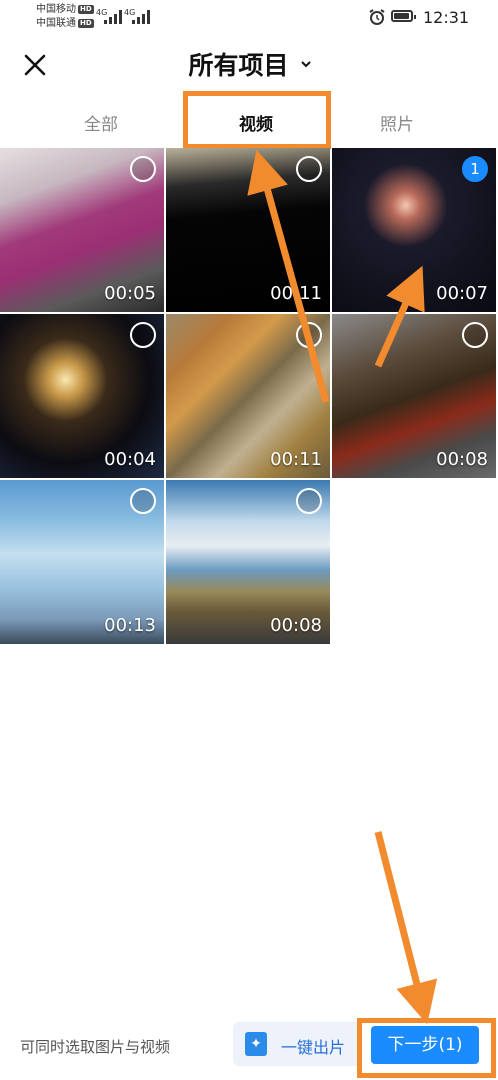 The height and width of the screenshot is (1080, 498). Describe the element at coordinates (313, 1047) in the screenshot. I see `one-click-label: 一键出片` at that location.